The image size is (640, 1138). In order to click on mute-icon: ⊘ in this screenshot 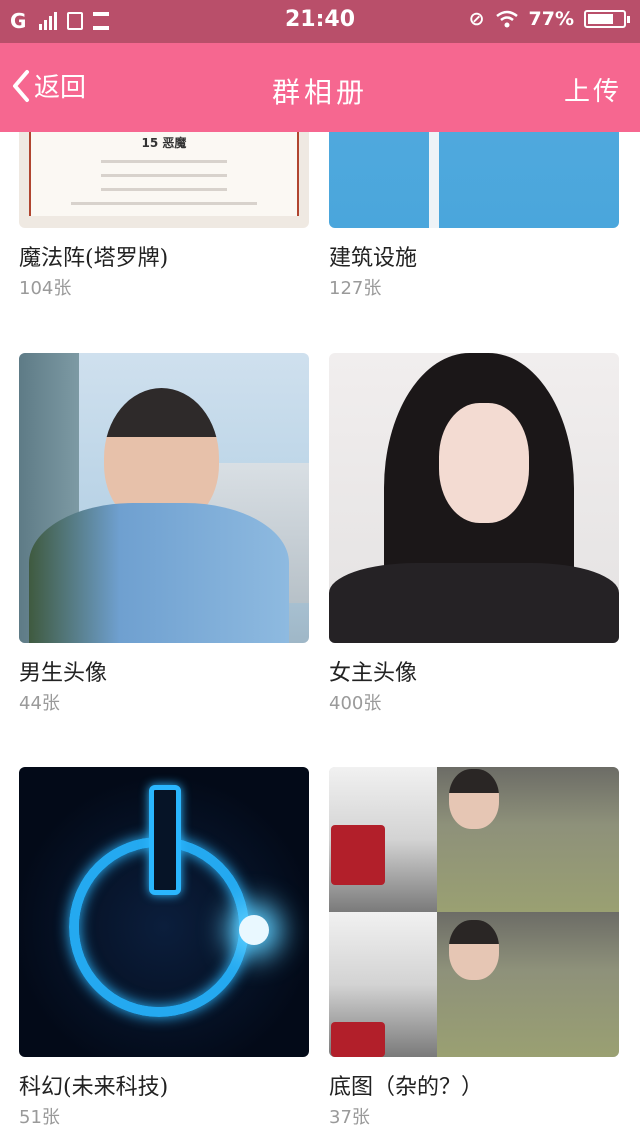, I will do `click(476, 19)`.